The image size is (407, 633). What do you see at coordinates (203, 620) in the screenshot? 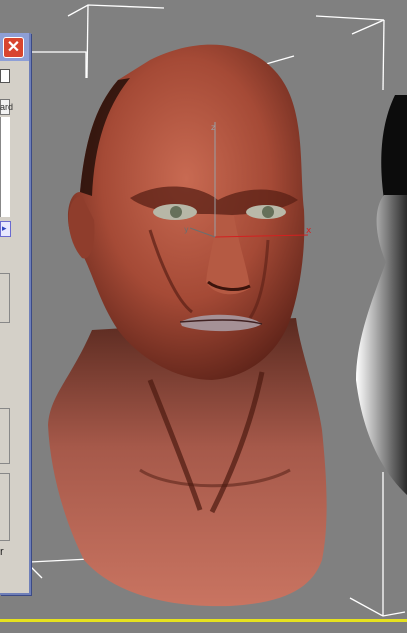
I see `viewport-active-border` at bounding box center [203, 620].